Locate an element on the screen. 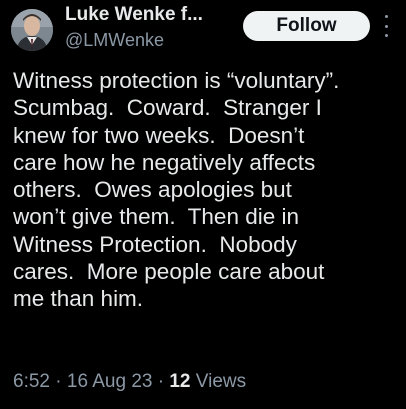 Image resolution: width=406 pixels, height=409 pixels. profile-photo-icon is located at coordinates (32, 30).